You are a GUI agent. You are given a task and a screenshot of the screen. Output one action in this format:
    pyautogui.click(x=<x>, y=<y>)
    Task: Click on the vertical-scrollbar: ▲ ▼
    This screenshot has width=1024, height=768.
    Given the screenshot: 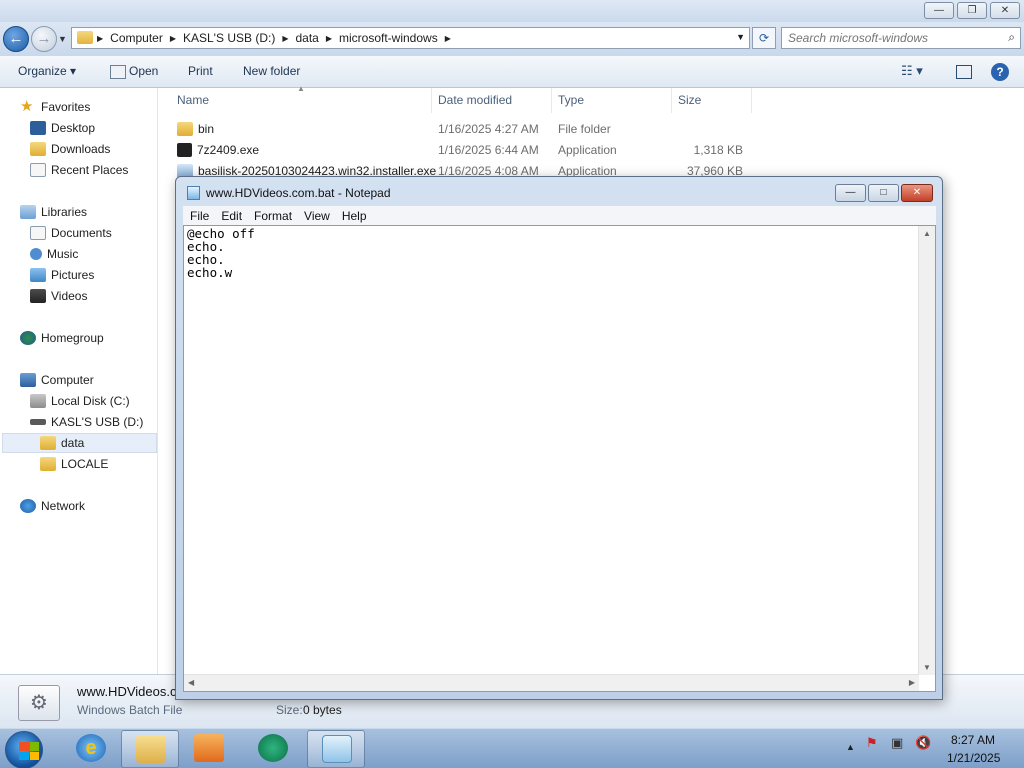 What is the action you would take?
    pyautogui.click(x=926, y=450)
    